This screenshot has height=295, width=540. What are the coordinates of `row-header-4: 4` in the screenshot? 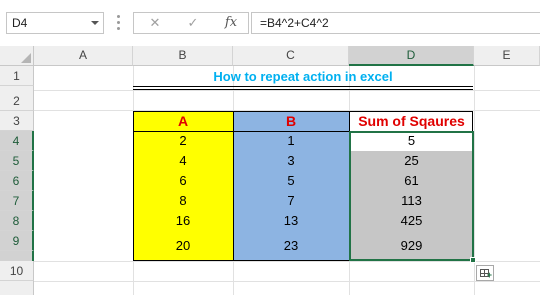 It's located at (17, 141).